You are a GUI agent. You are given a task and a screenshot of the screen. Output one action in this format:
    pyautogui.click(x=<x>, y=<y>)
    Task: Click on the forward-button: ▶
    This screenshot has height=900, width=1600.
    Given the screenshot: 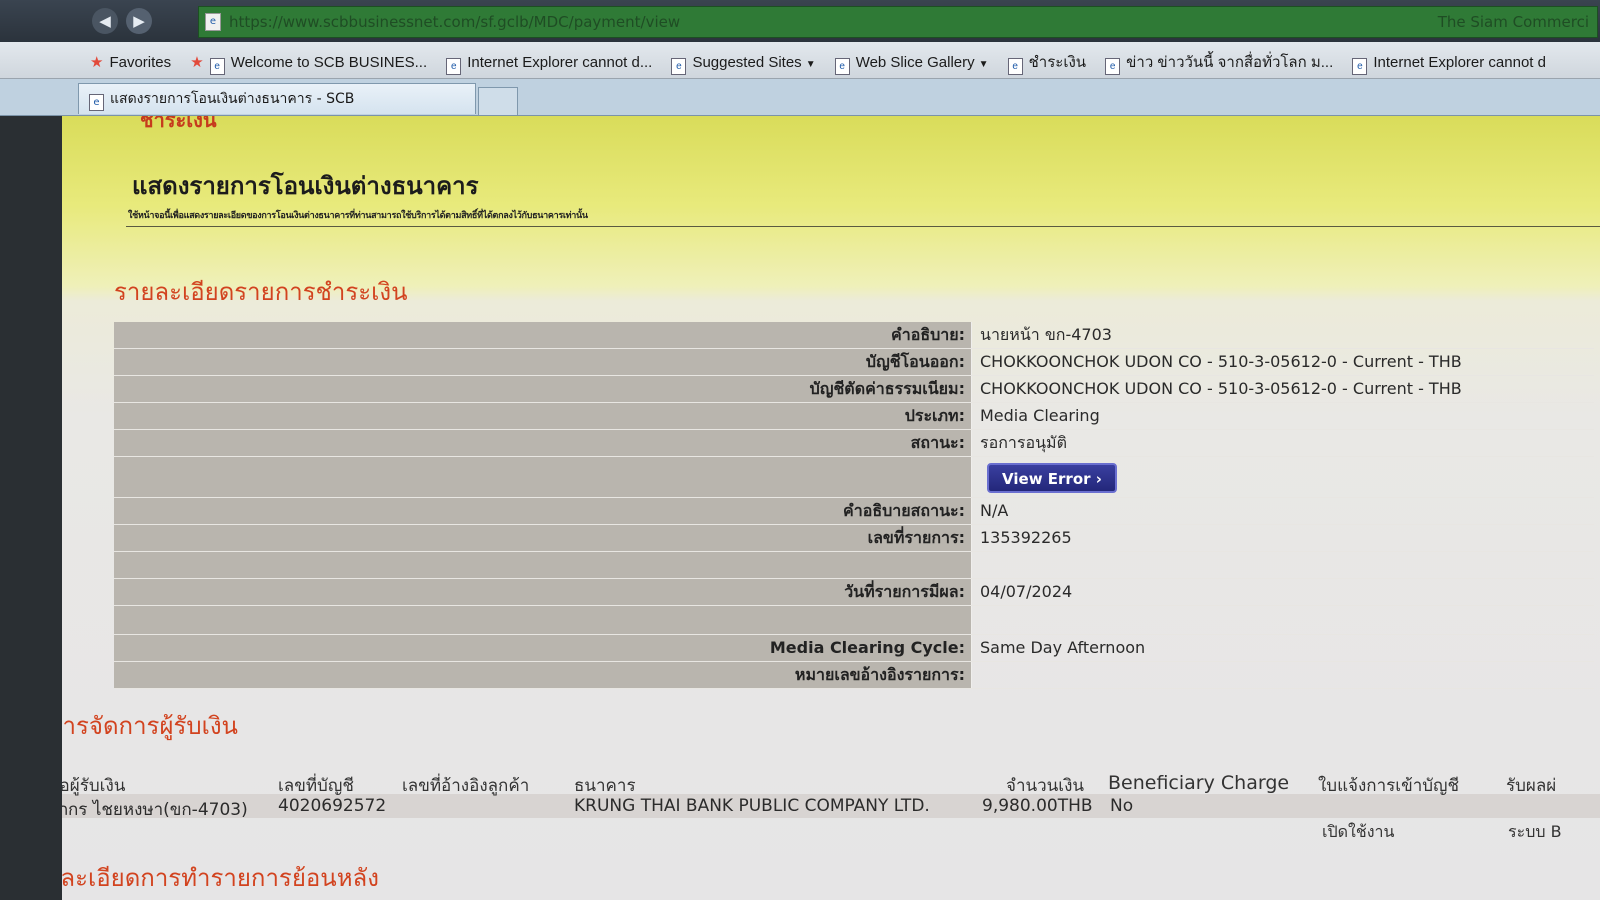 What is the action you would take?
    pyautogui.click(x=139, y=21)
    